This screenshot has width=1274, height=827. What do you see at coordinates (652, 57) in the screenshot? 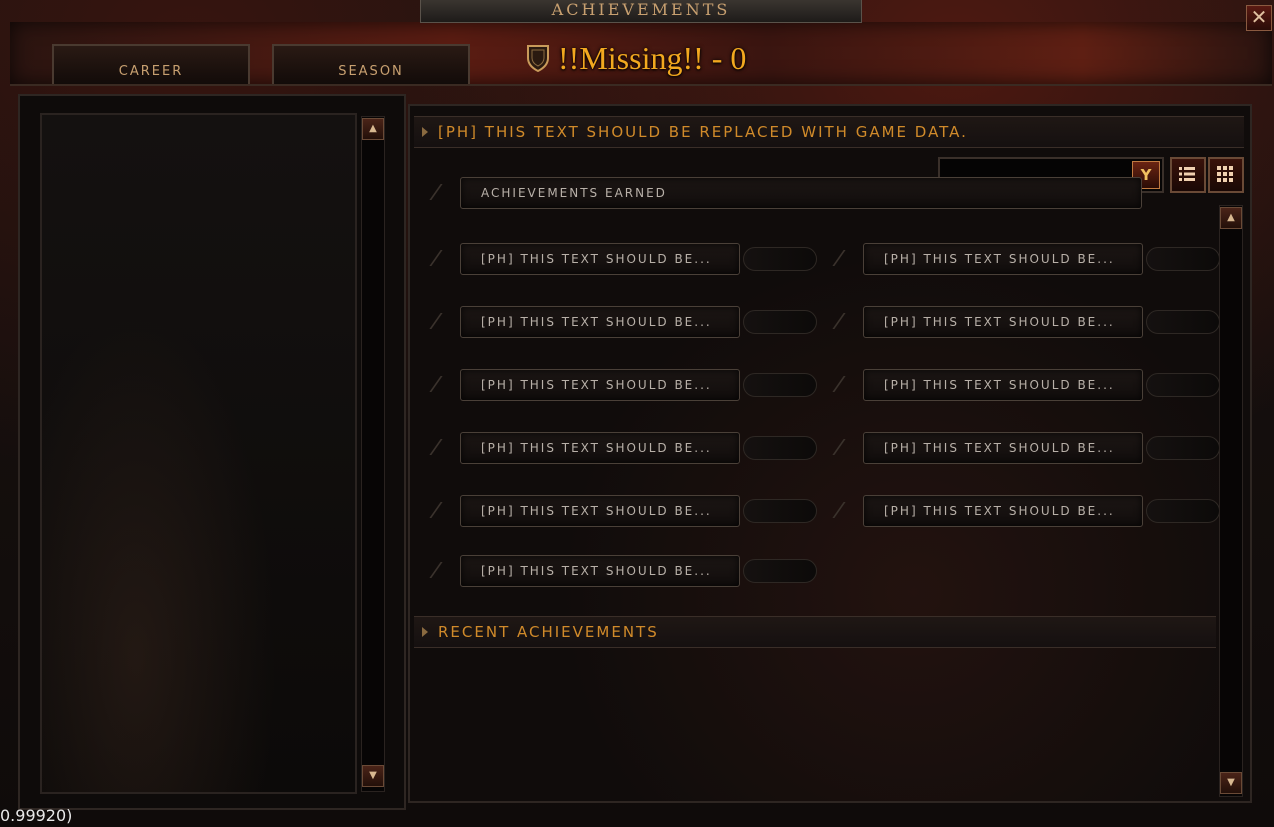
I see `season-title-text: !!Missing!! - 0` at bounding box center [652, 57].